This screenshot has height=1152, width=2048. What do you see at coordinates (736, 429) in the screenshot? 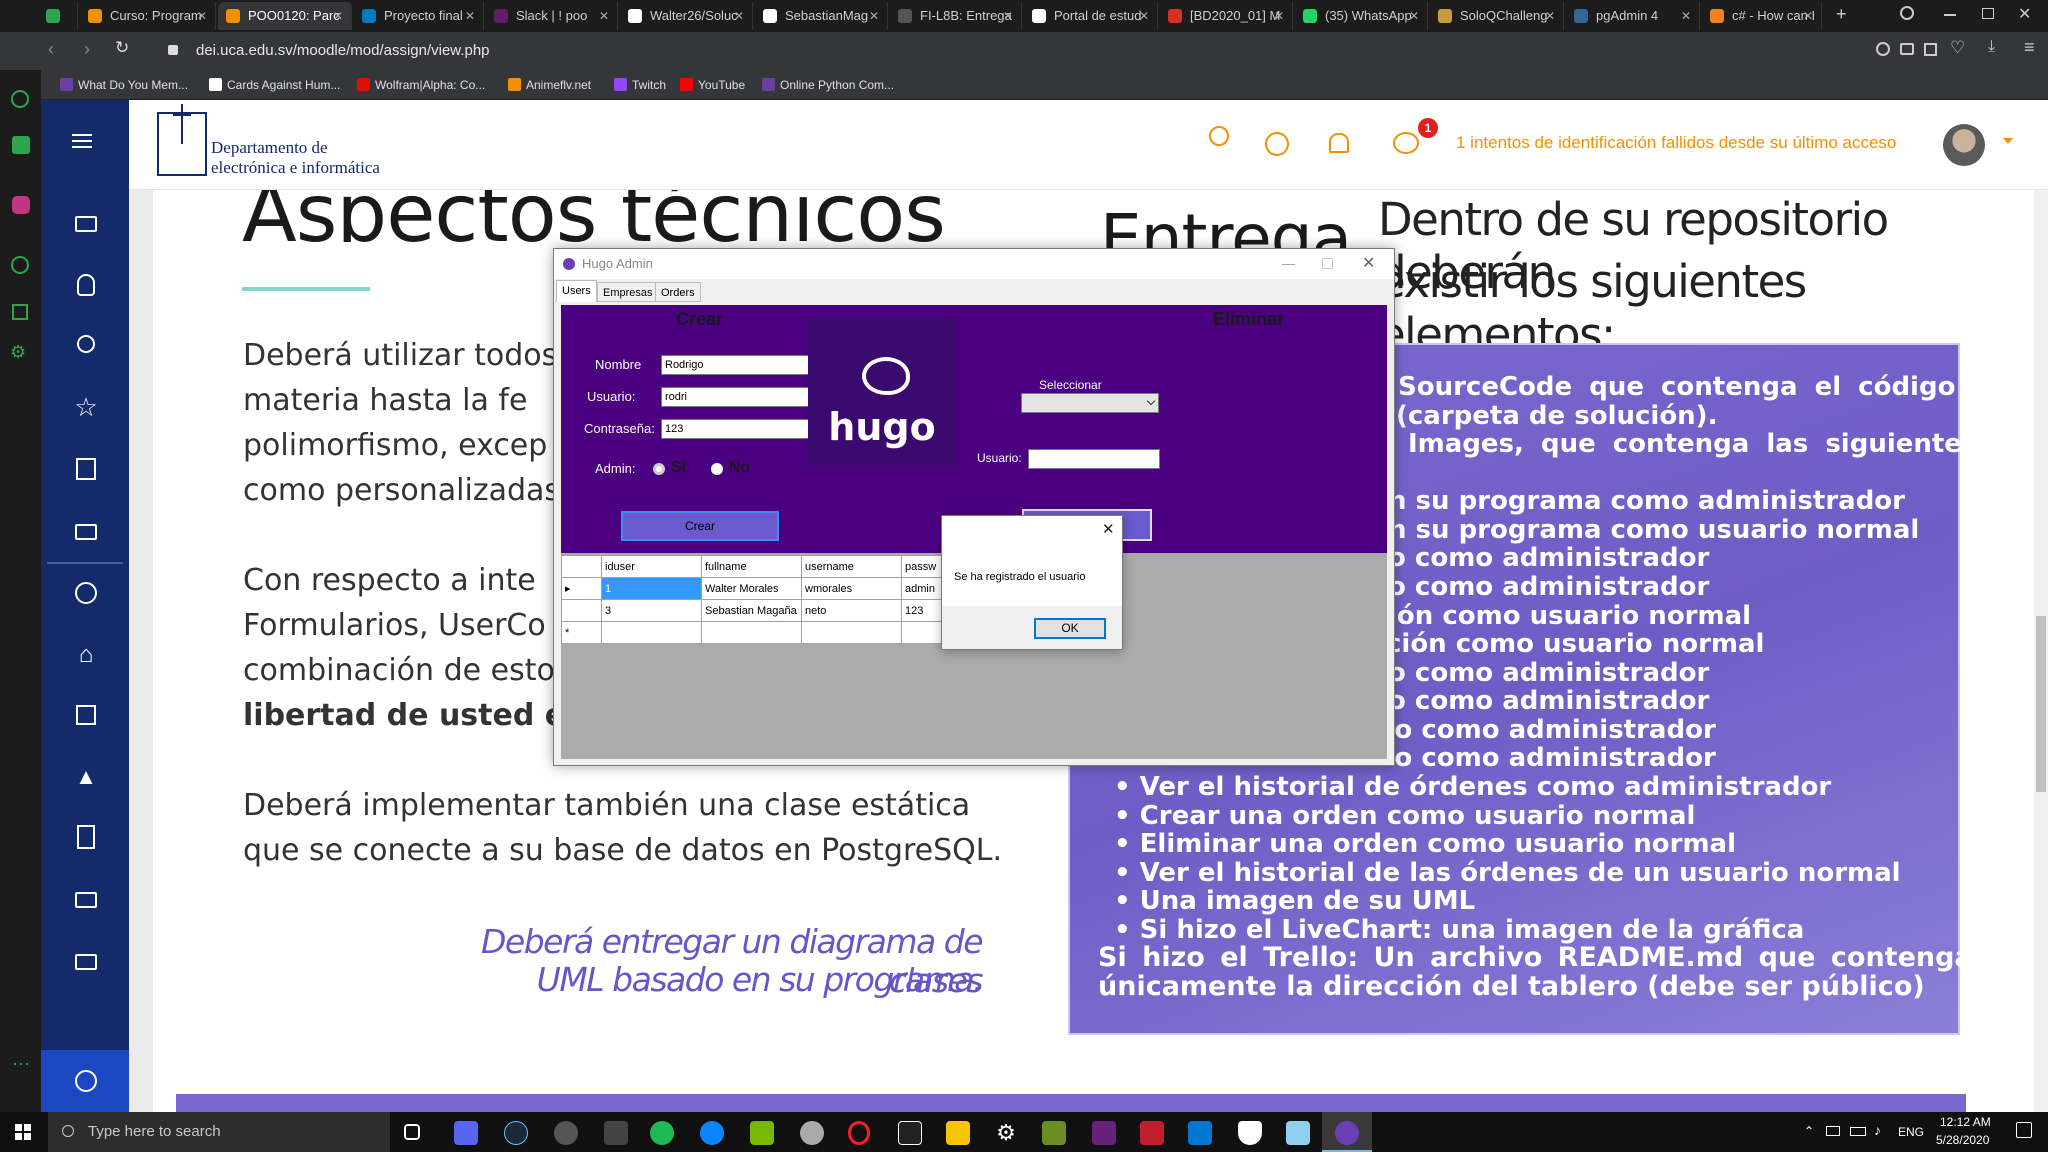
I see `contrasena-input: 123` at bounding box center [736, 429].